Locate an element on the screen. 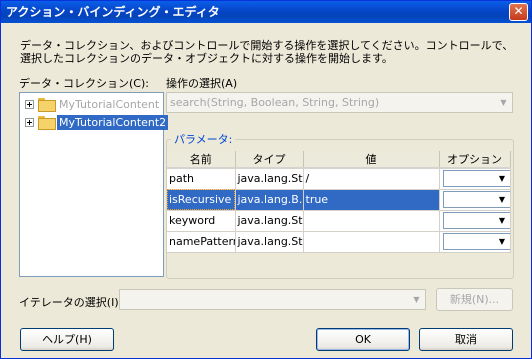 This screenshot has width=532, height=359. table-row: isRecursive java.lang.B... true ▼ is located at coordinates (339, 200).